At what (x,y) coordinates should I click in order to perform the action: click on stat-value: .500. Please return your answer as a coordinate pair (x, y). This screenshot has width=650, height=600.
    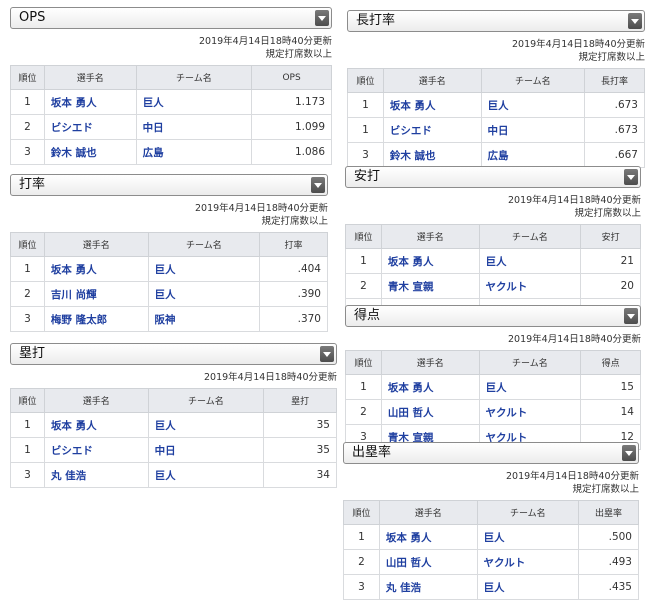
    Looking at the image, I should click on (608, 537).